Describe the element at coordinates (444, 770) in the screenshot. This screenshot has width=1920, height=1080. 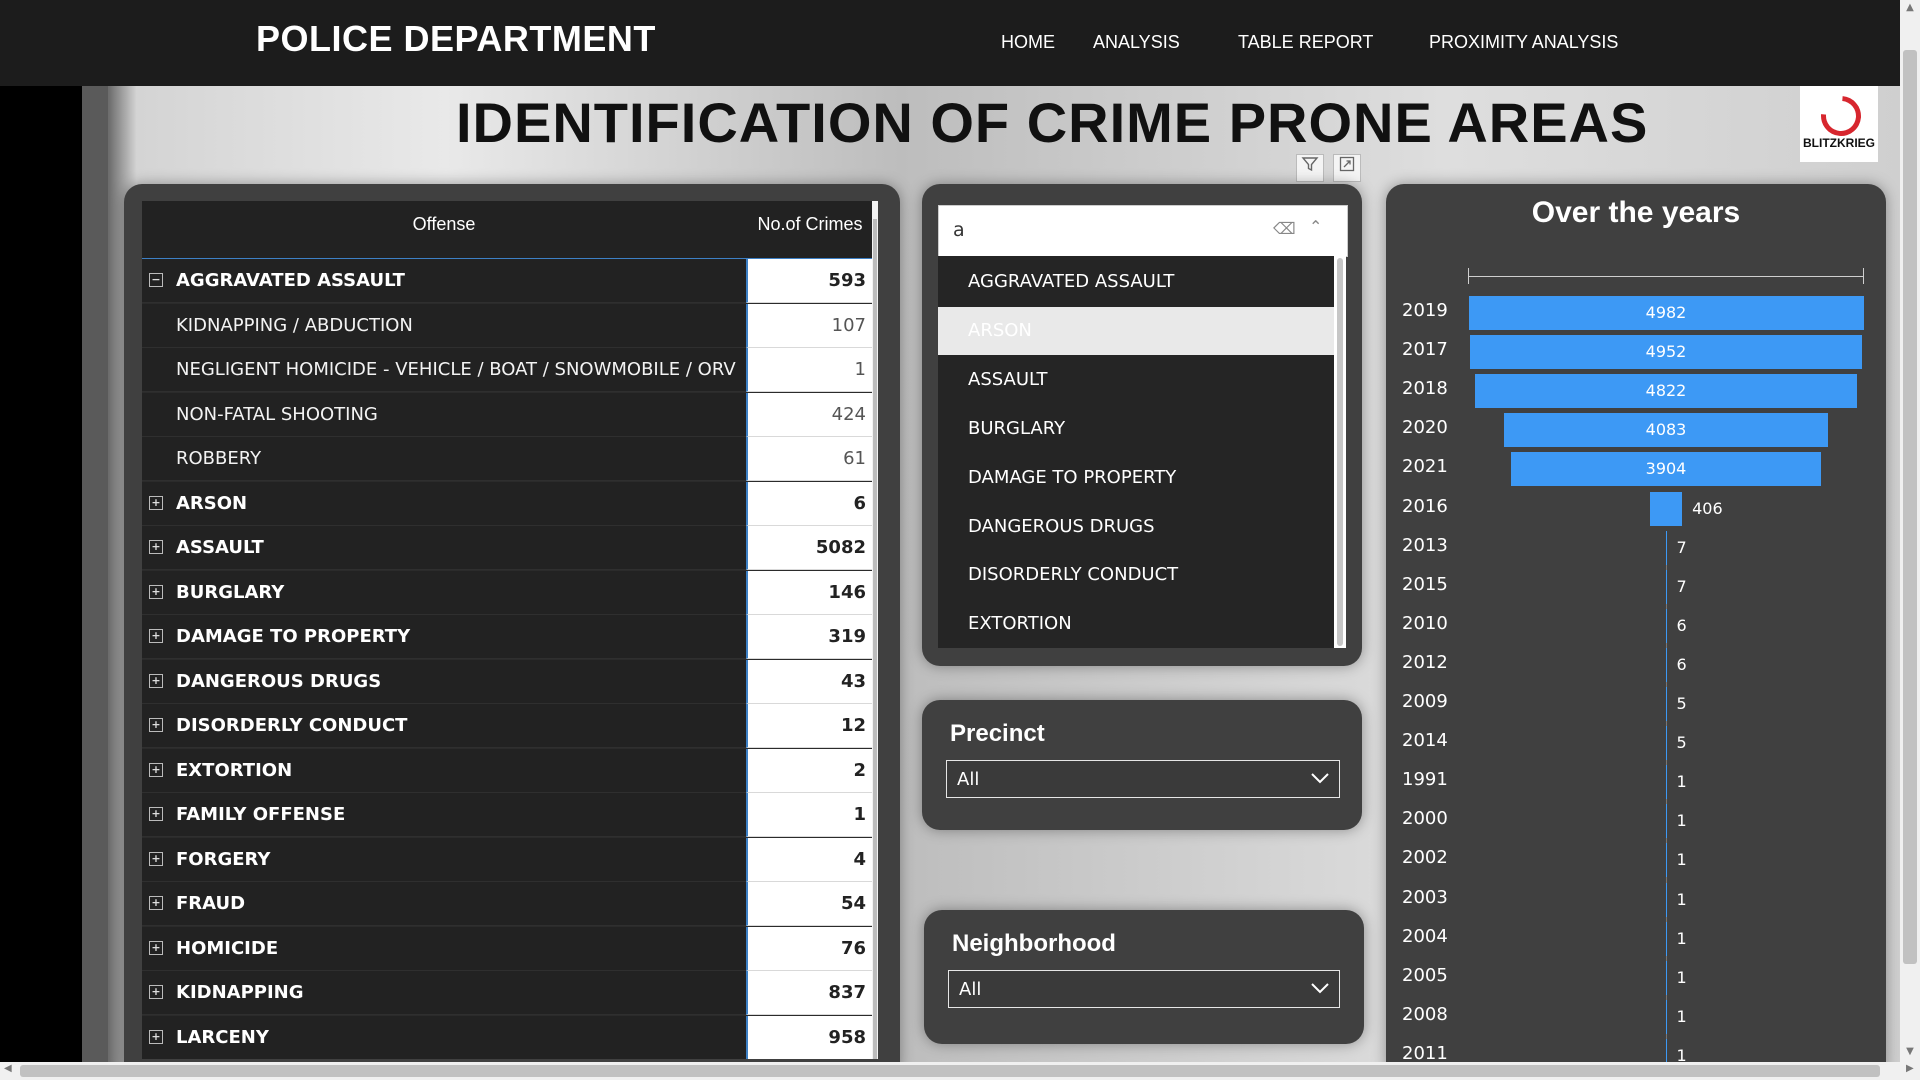
I see `offense-cell: + EXTORTION` at that location.